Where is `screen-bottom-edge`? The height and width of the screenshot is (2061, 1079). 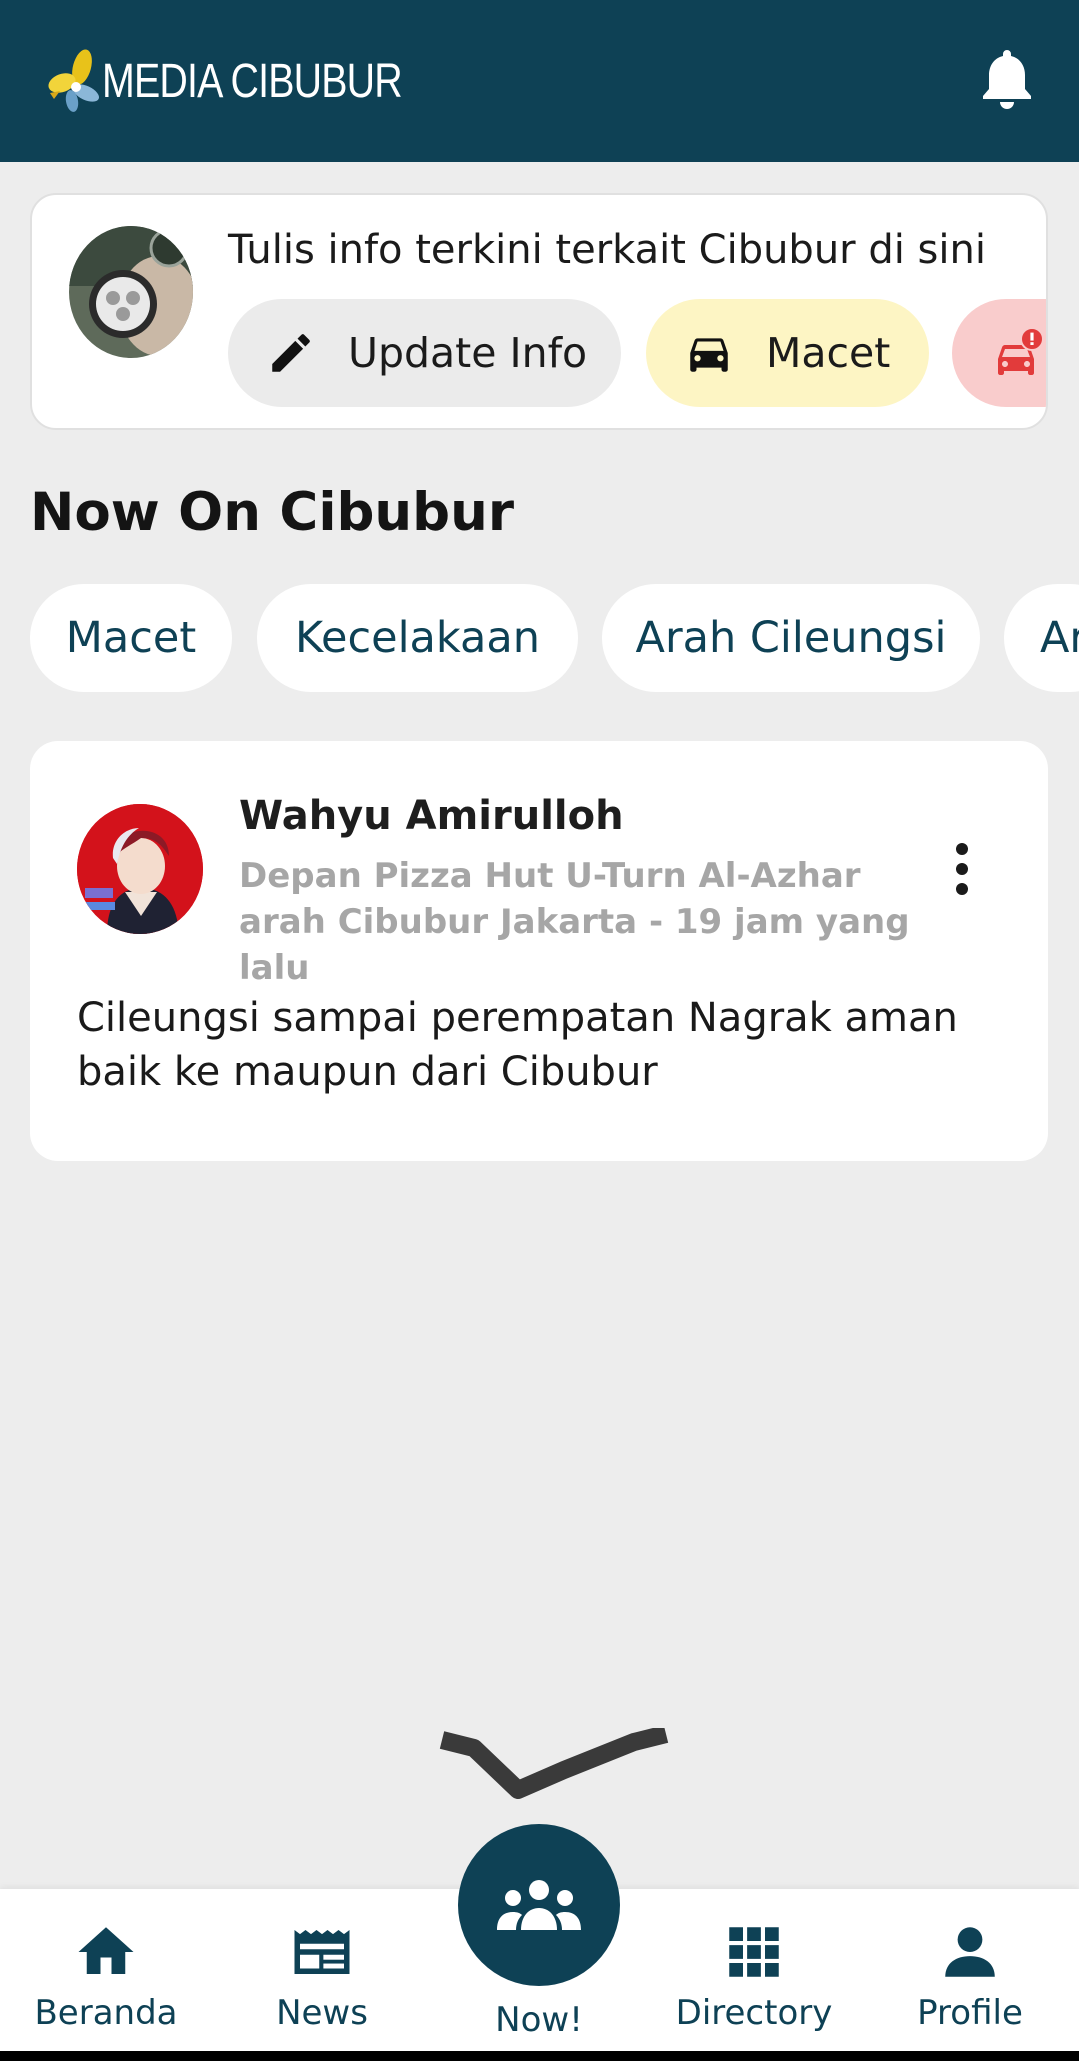 screen-bottom-edge is located at coordinates (539, 2056).